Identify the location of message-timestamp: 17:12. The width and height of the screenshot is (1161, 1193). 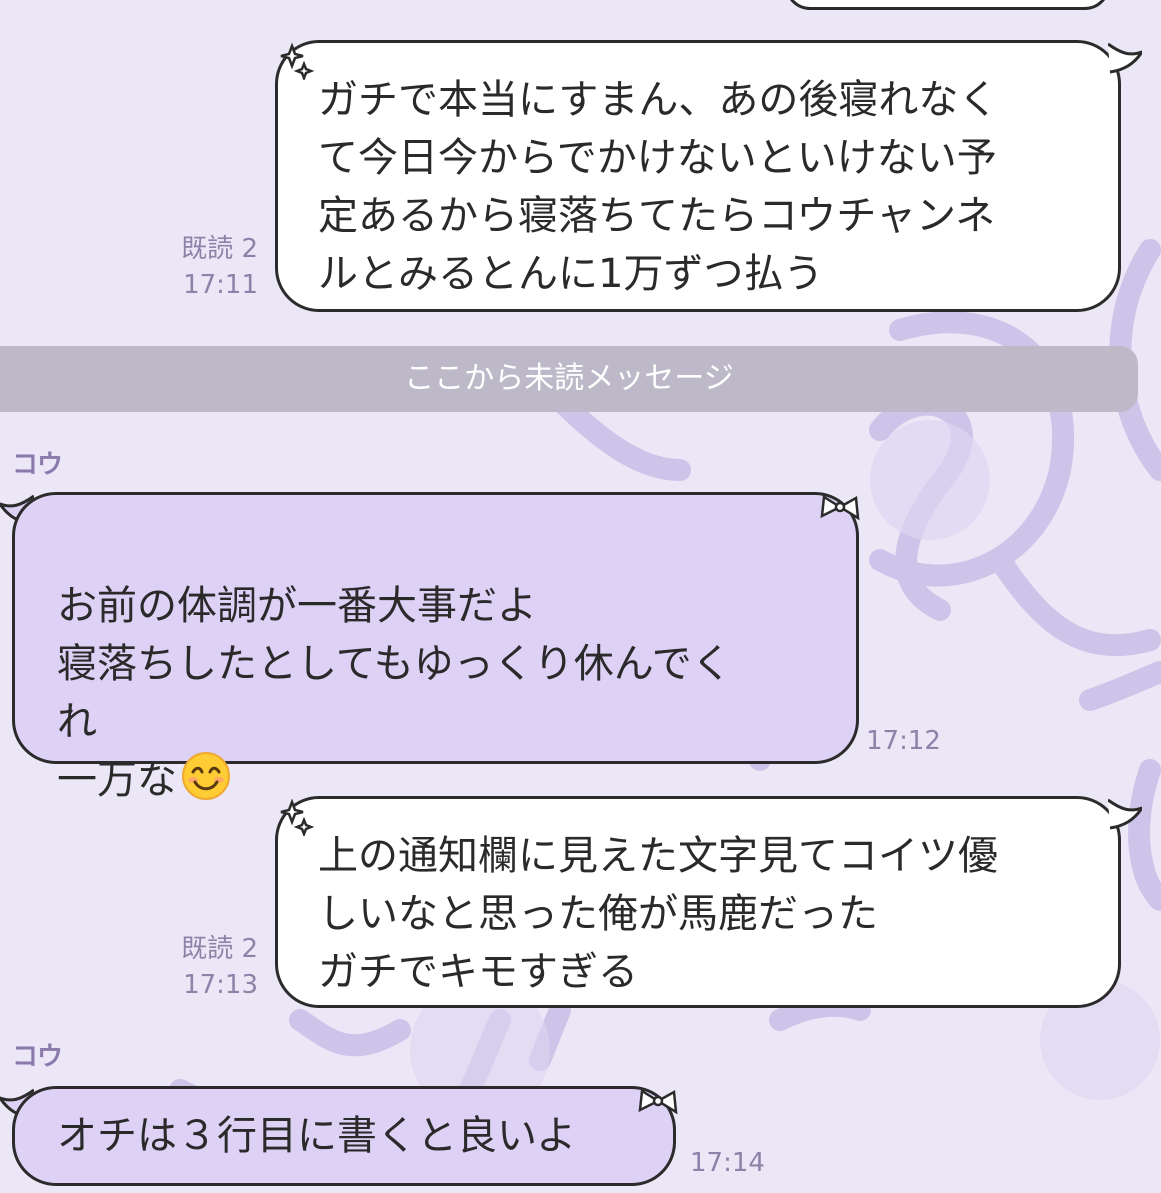
(903, 741).